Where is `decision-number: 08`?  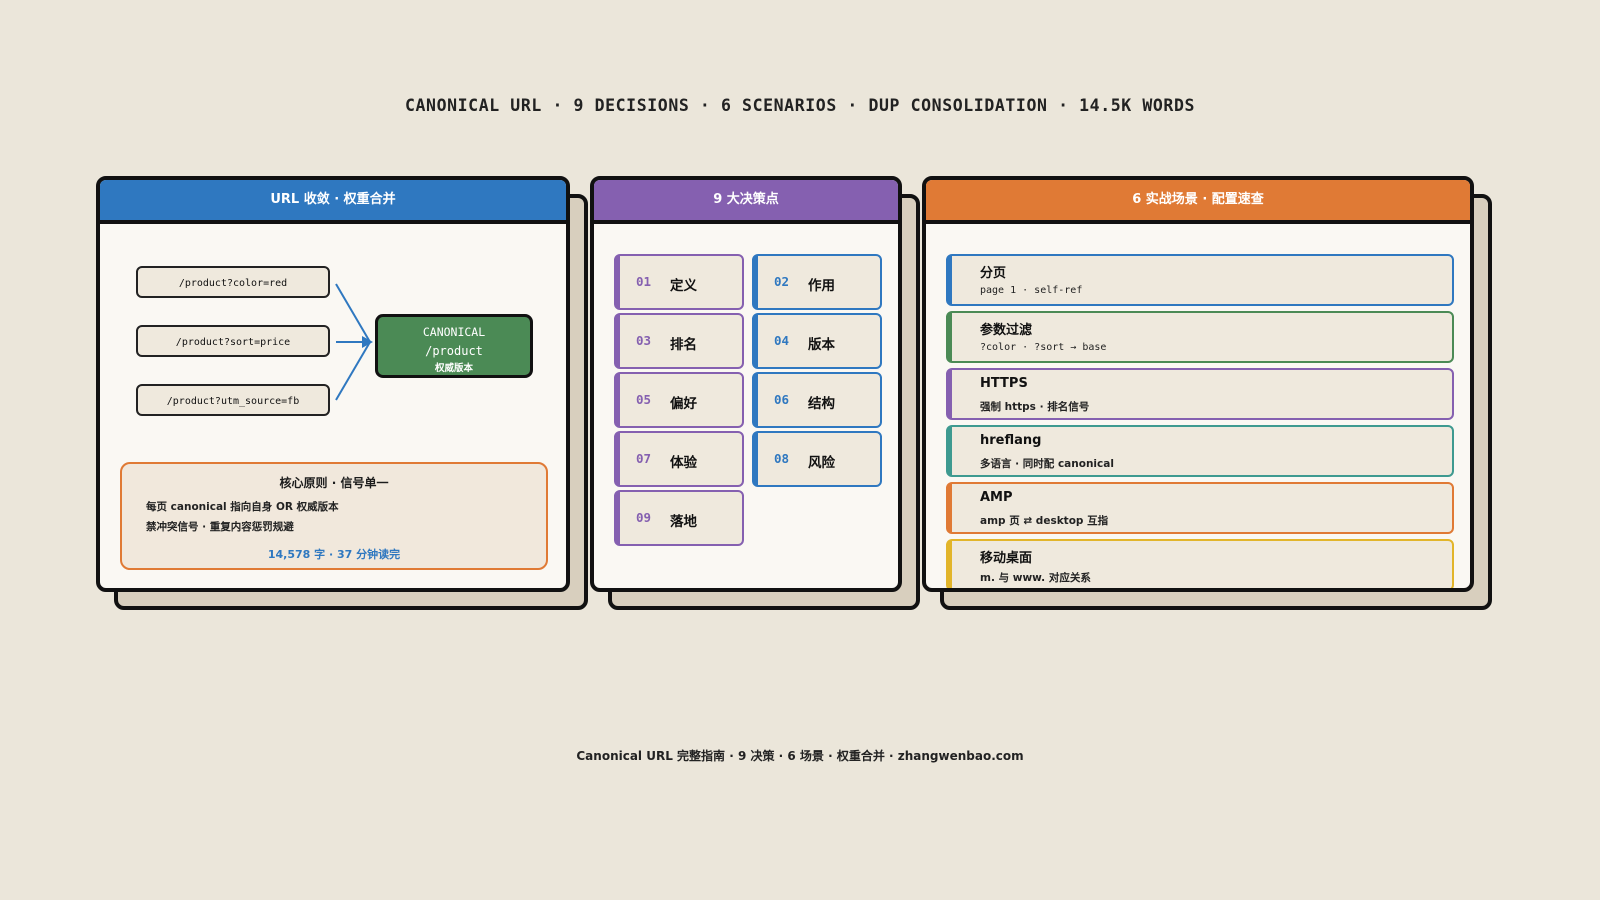 decision-number: 08 is located at coordinates (782, 458).